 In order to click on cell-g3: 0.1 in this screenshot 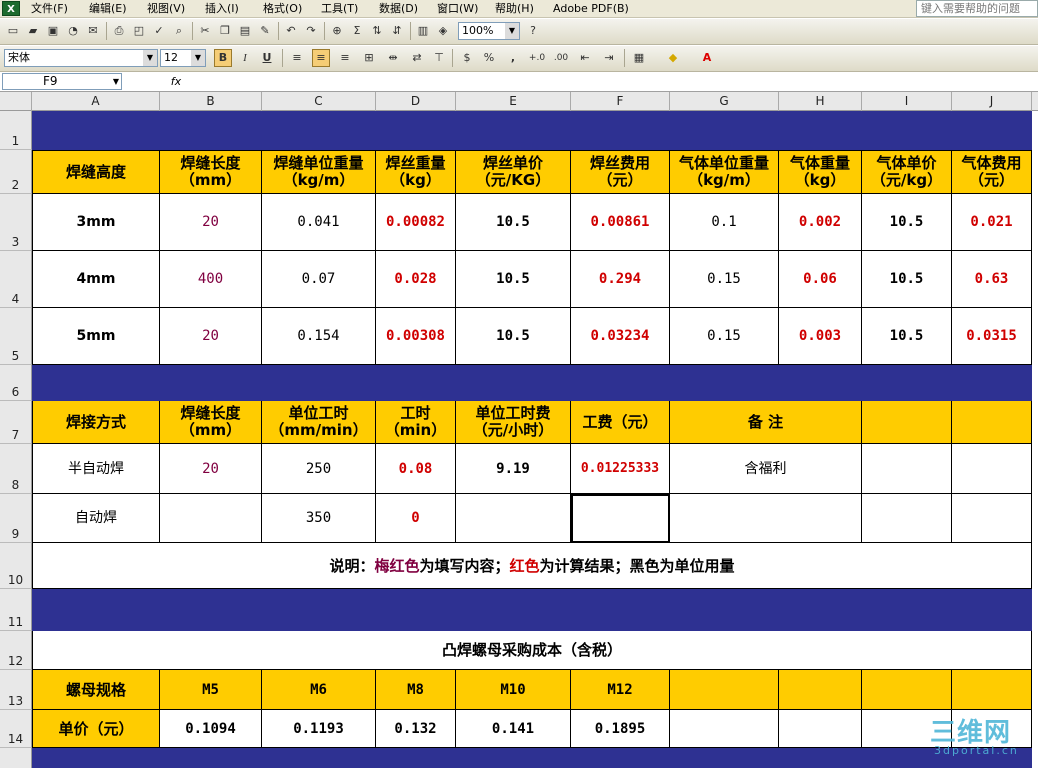, I will do `click(724, 222)`.